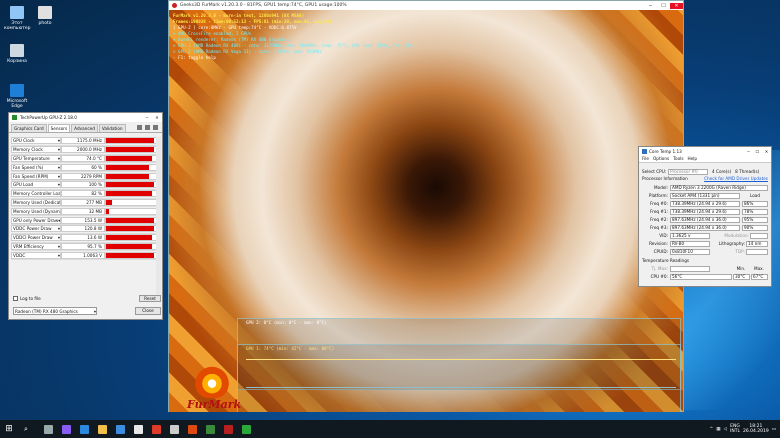  I want to click on frequency-row: Freq #1: 738.39MHz (24.94 x 29.6) 78%, so click(705, 211).